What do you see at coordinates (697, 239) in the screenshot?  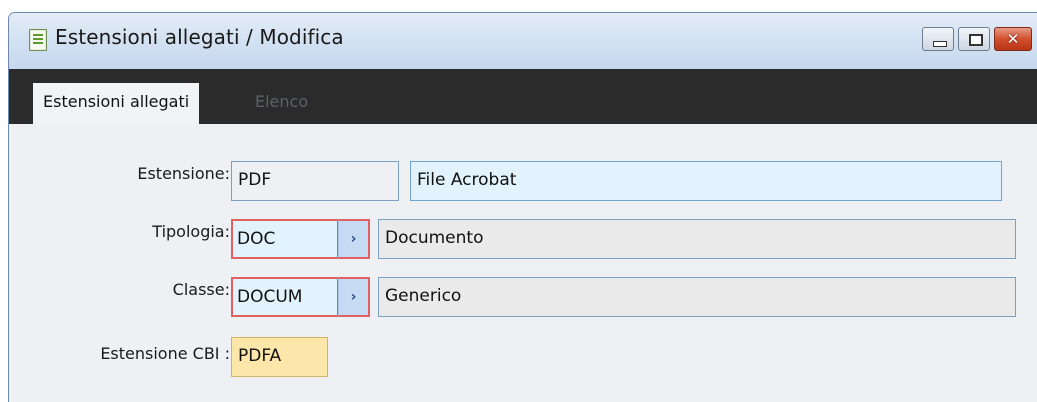 I see `tipologia-description-field: Documento` at bounding box center [697, 239].